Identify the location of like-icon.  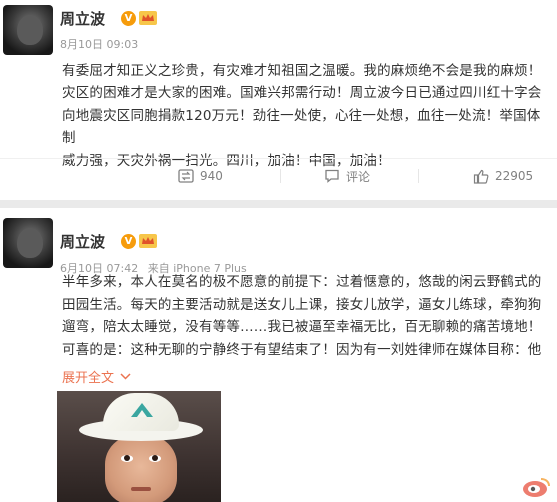
(481, 176).